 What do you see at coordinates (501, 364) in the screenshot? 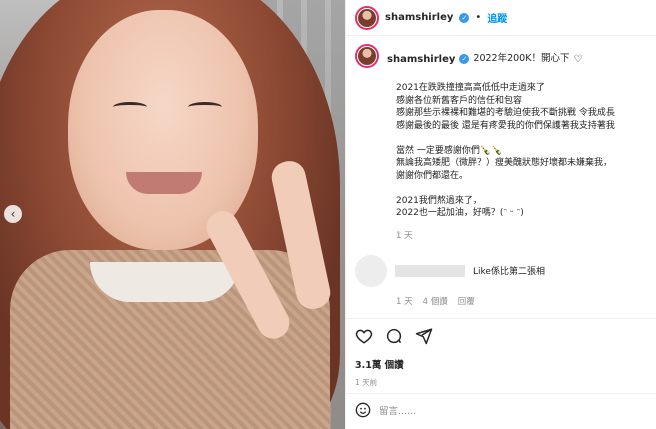
I see `likes-count: 3.1萬 個讚` at bounding box center [501, 364].